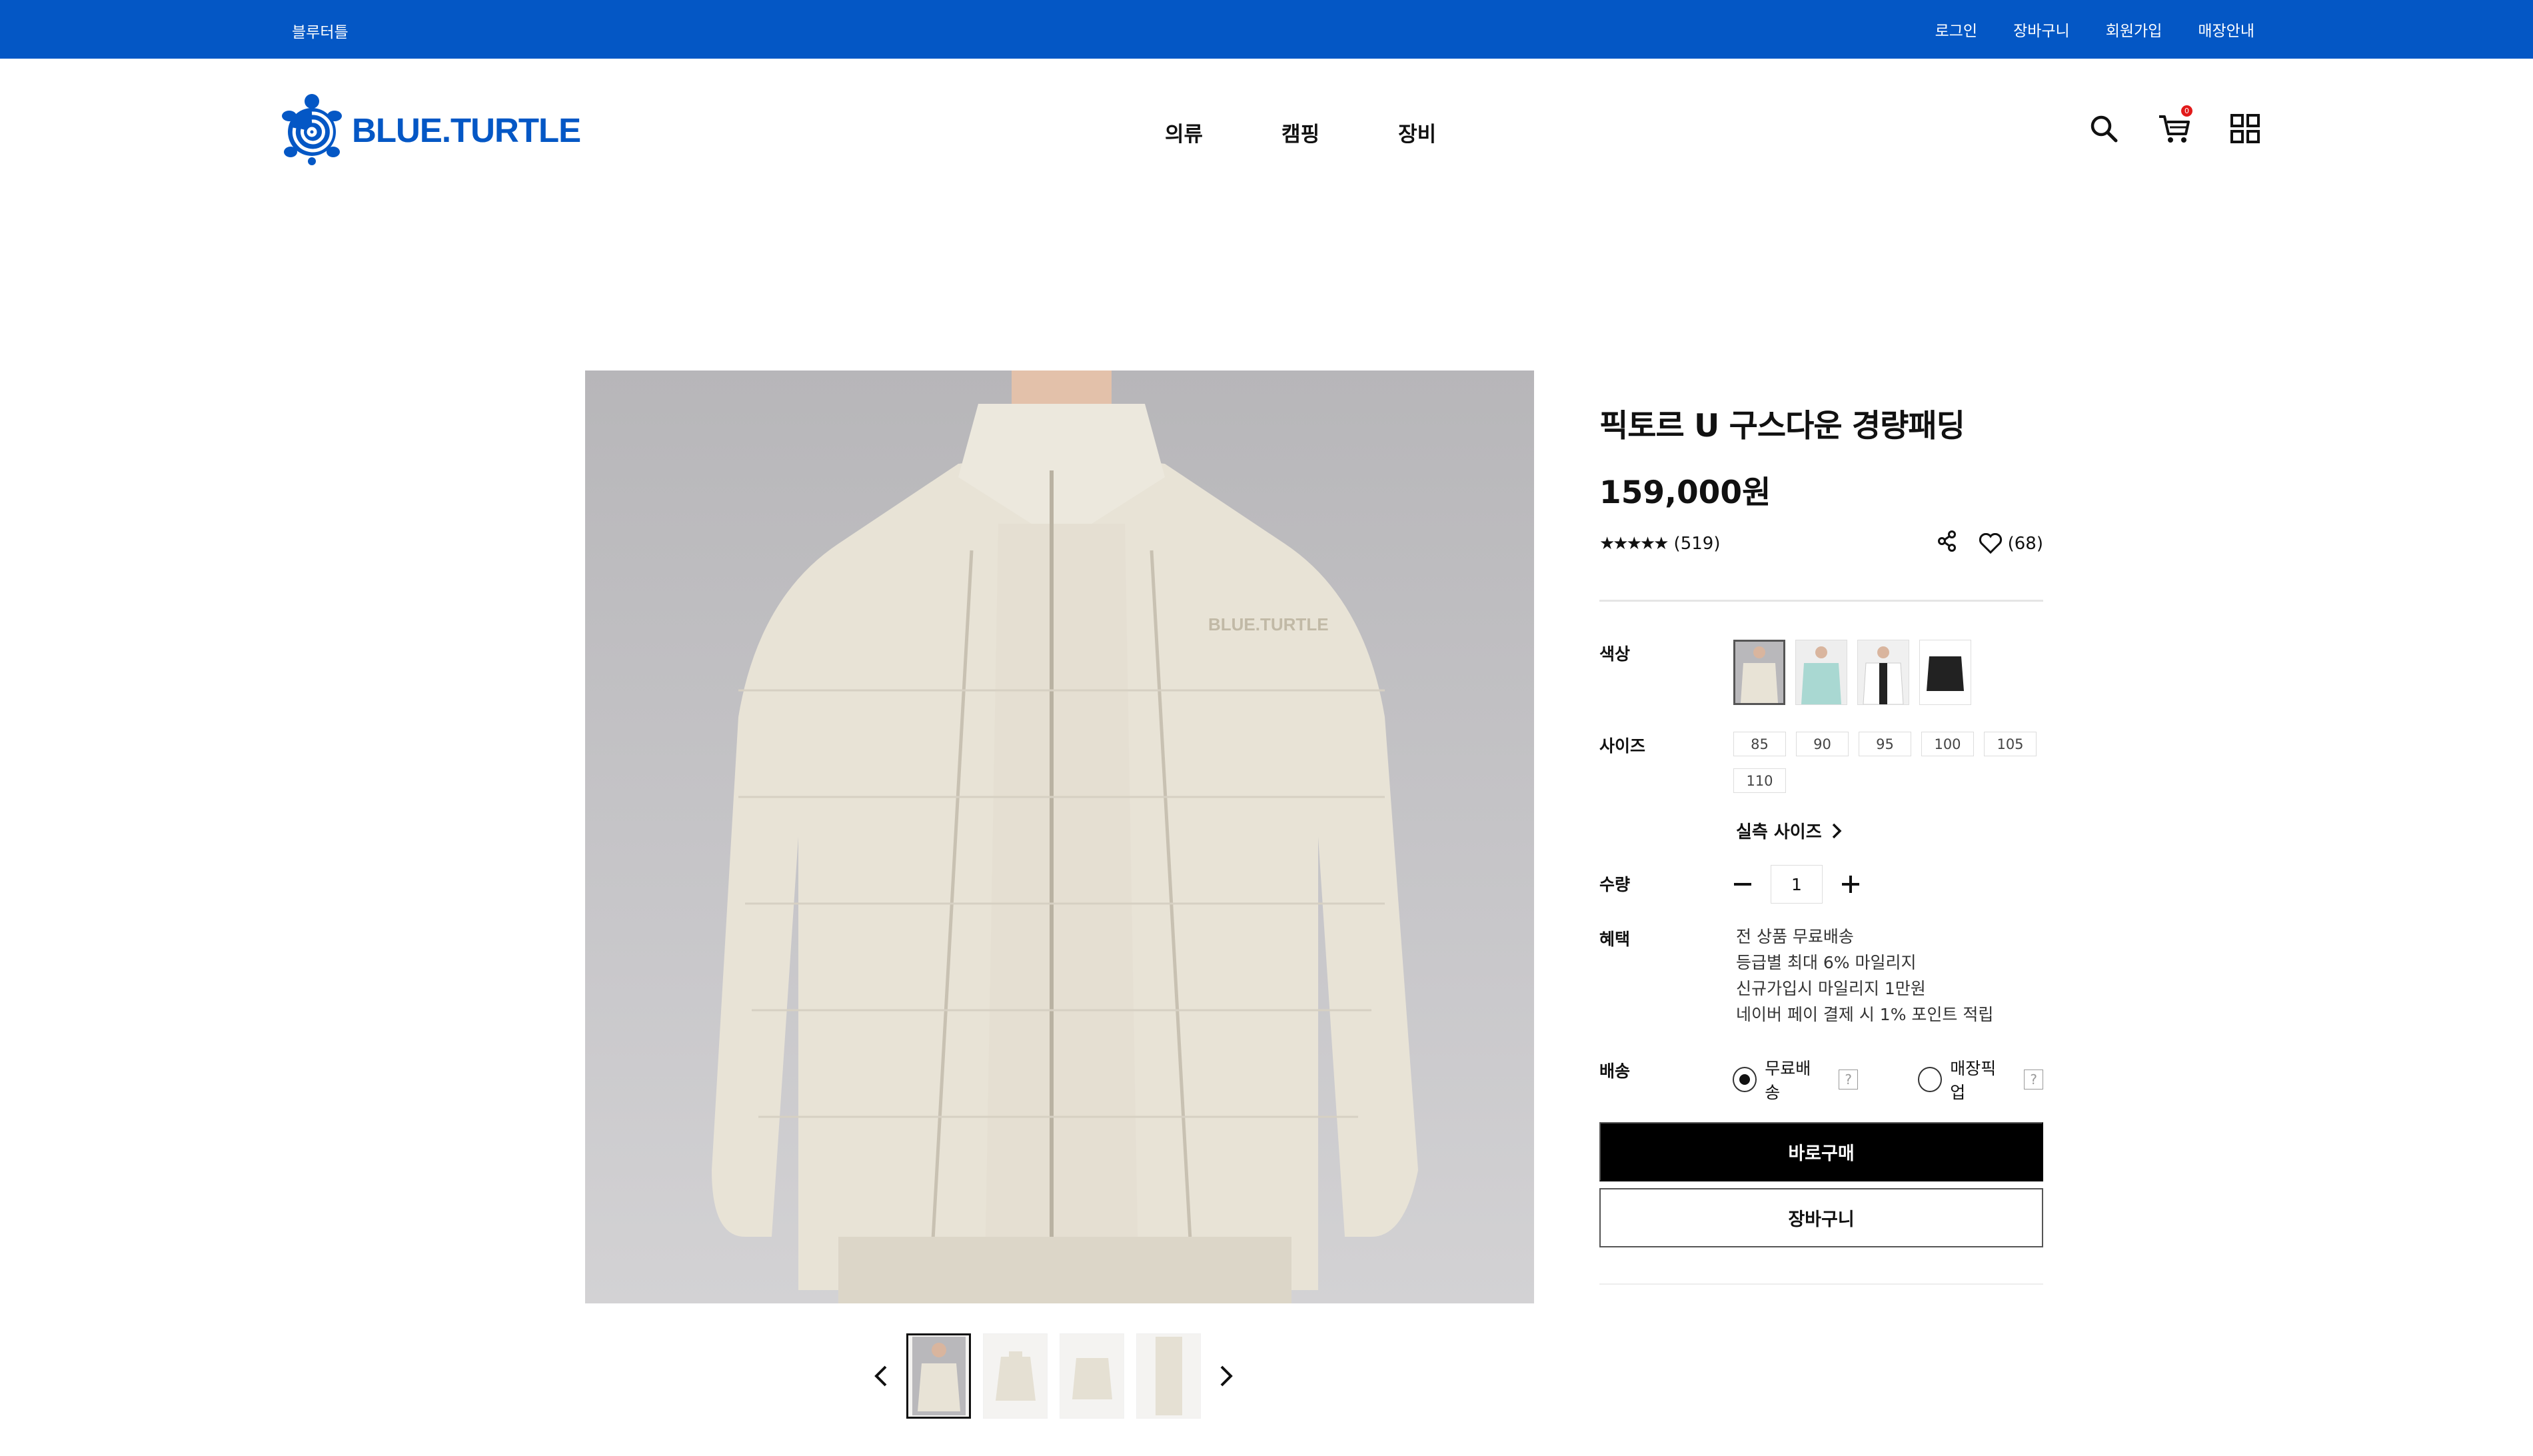 This screenshot has width=2533, height=1456. I want to click on svg-text: BLUE.TURTLE, so click(1269, 624).